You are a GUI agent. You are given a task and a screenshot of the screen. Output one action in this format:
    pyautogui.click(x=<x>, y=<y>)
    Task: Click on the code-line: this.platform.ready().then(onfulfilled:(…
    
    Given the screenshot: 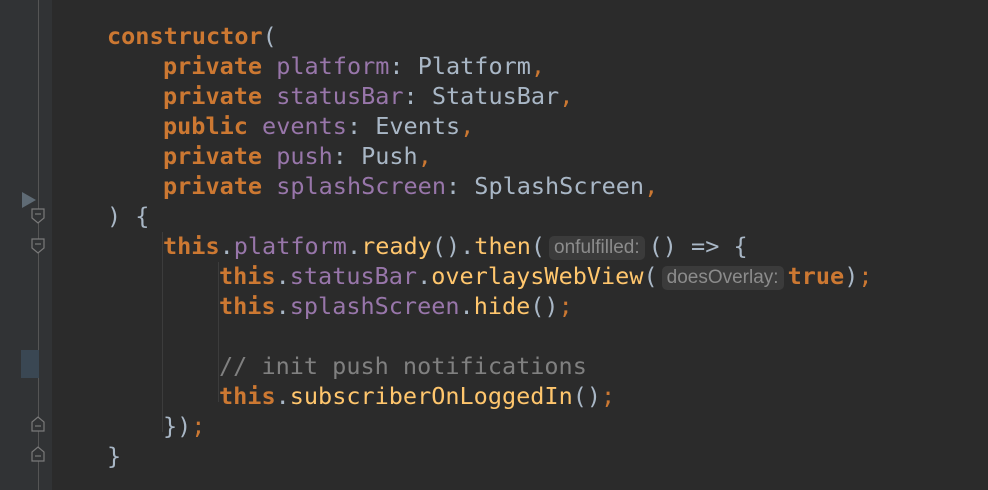 What is the action you would take?
    pyautogui.click(x=455, y=246)
    